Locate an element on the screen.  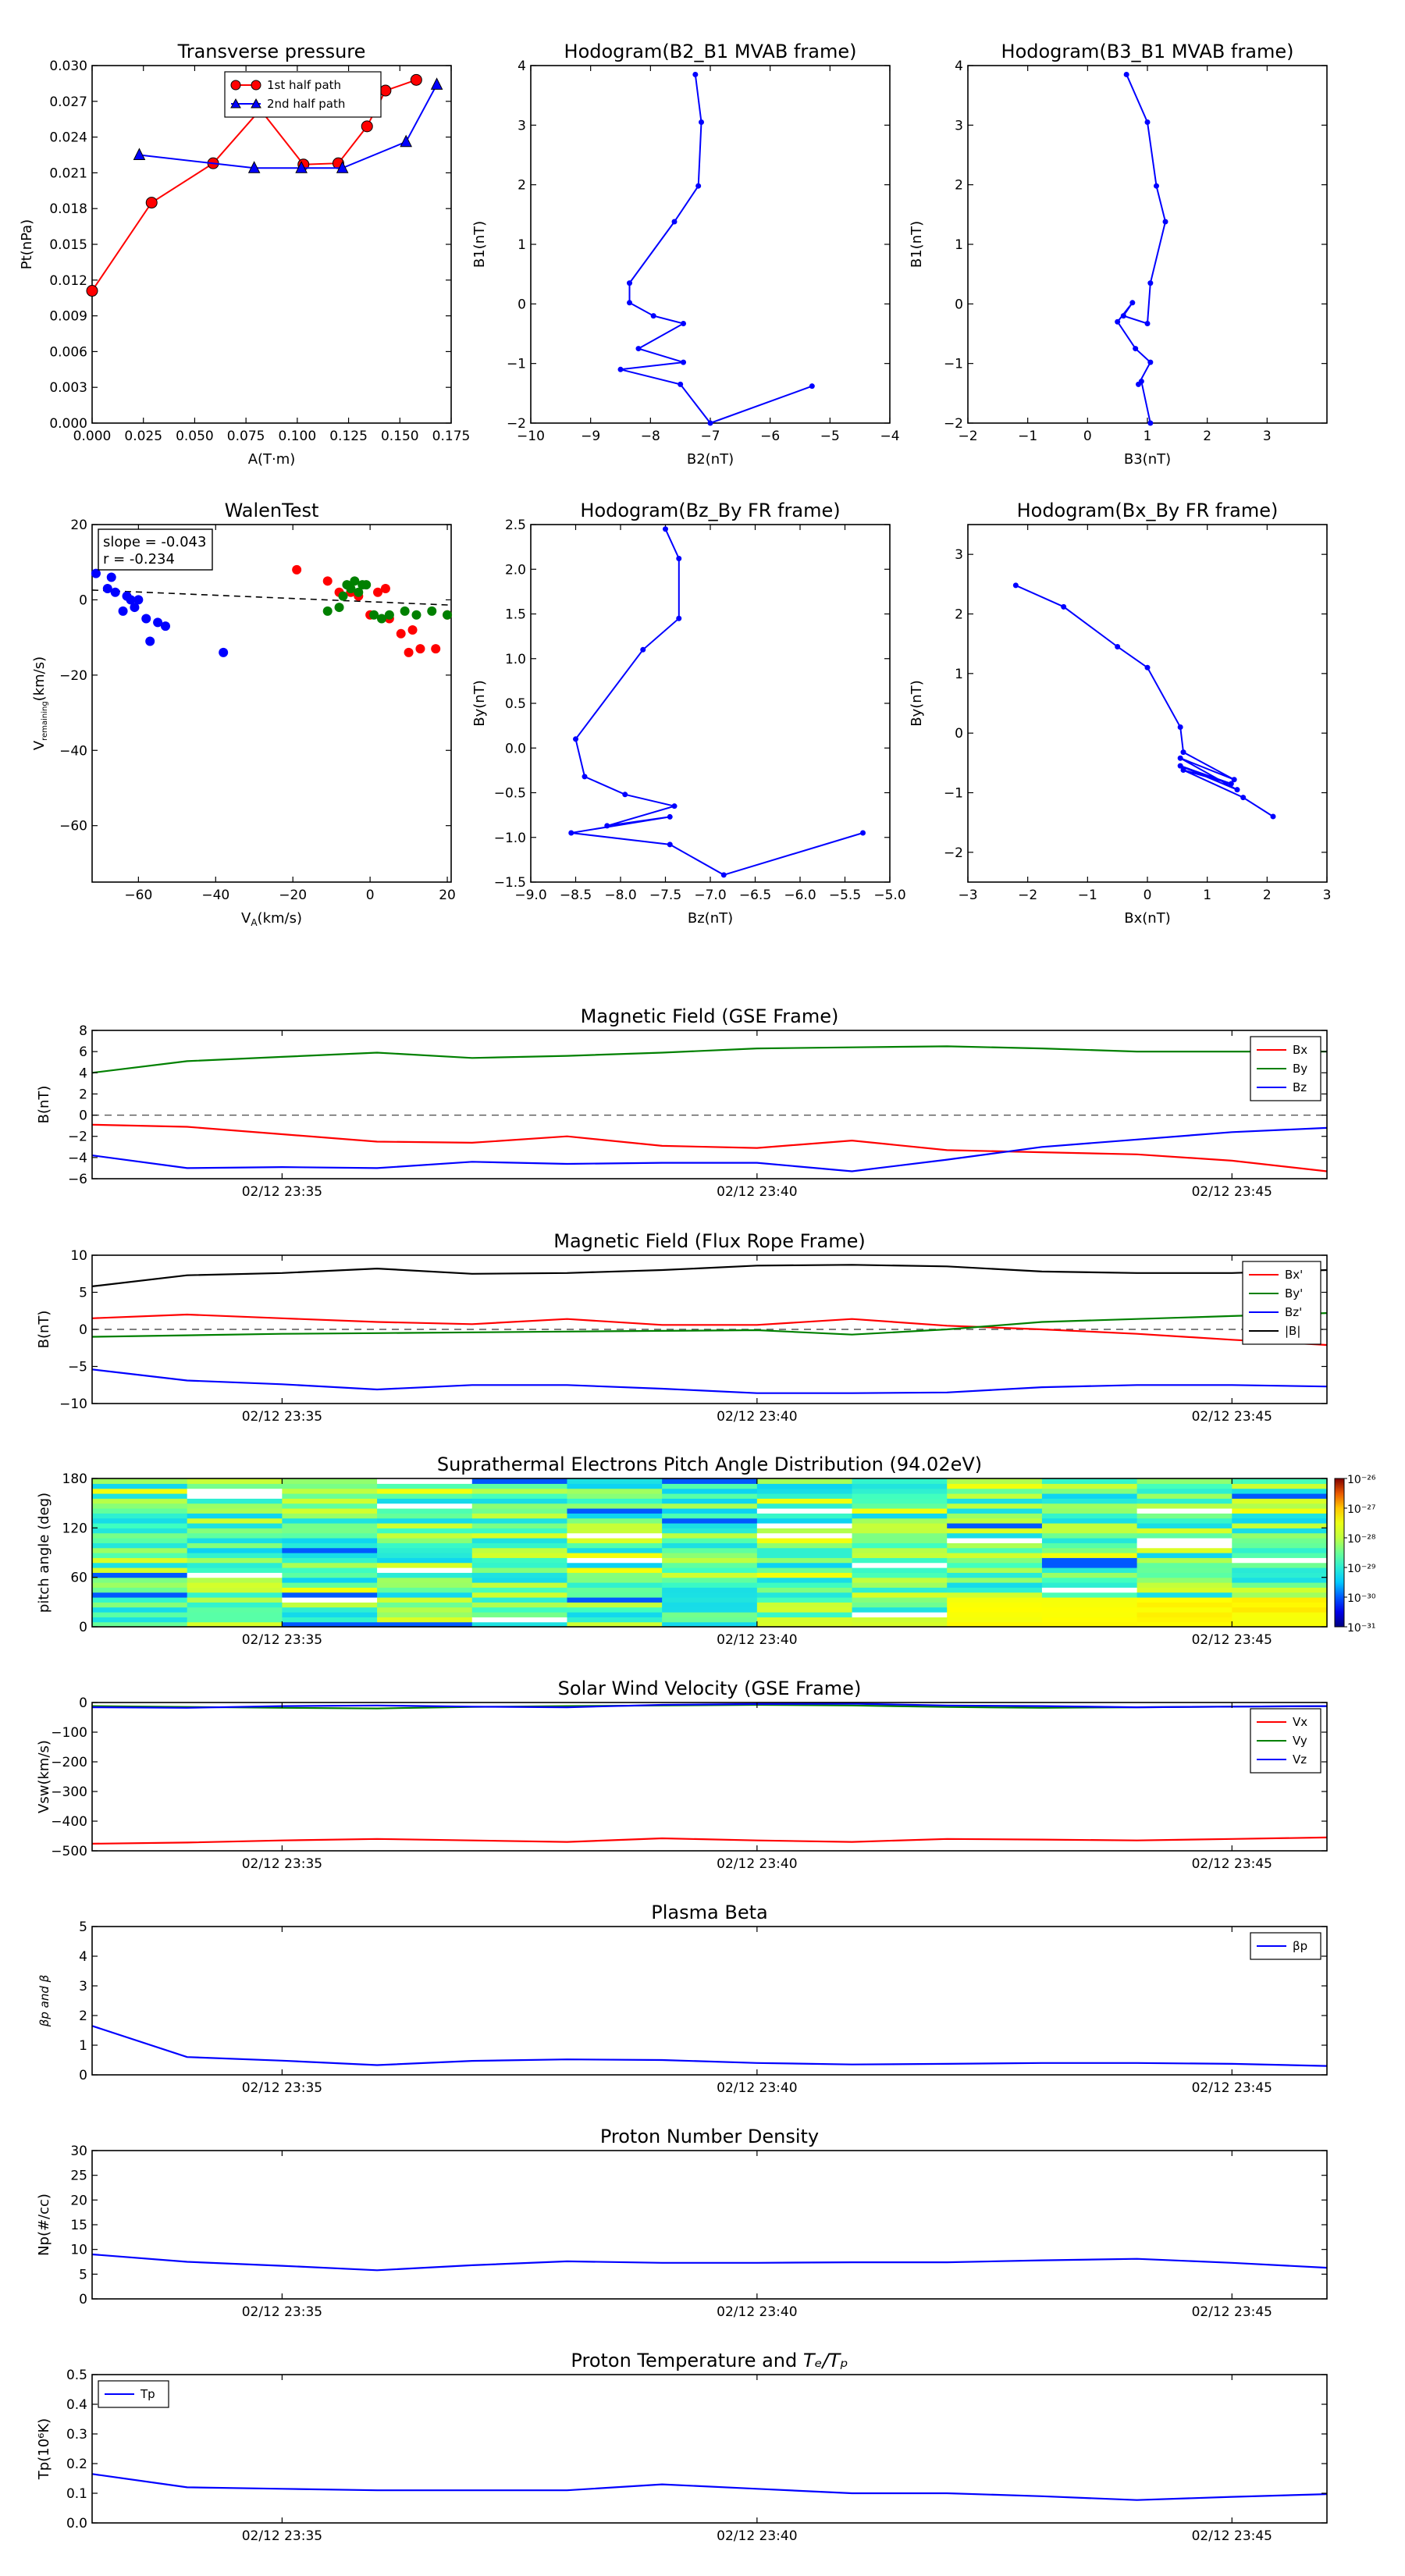
y-tick-label: −1.5 is located at coordinates (510, 883).